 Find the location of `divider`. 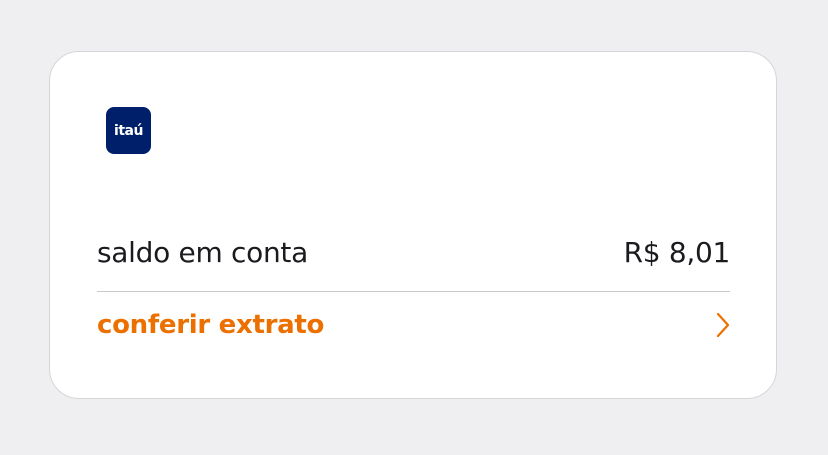

divider is located at coordinates (413, 291).